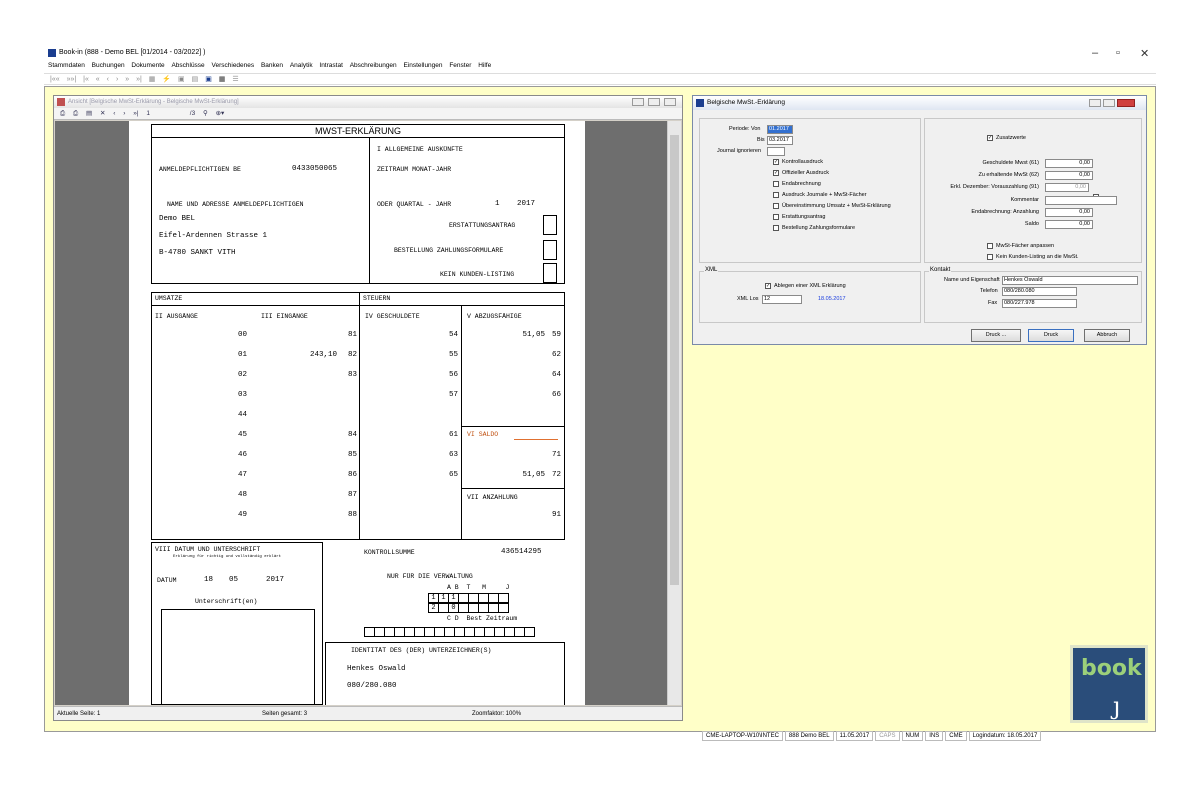 The image size is (1200, 787). Describe the element at coordinates (86, 79) in the screenshot. I see `first-icon: |«` at that location.